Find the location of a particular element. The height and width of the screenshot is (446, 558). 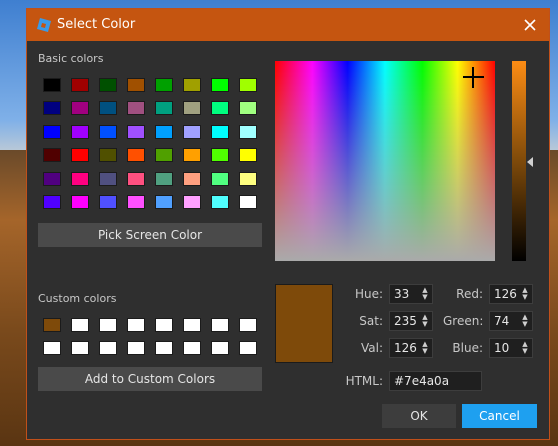

green-label: Green: is located at coordinates (463, 321).